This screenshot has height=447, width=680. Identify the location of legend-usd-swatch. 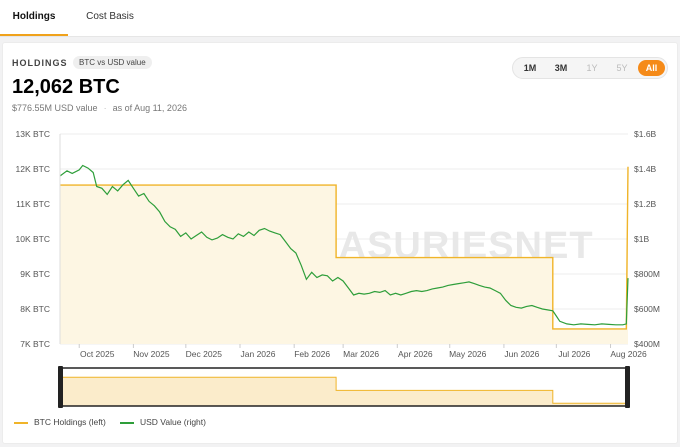
(127, 422).